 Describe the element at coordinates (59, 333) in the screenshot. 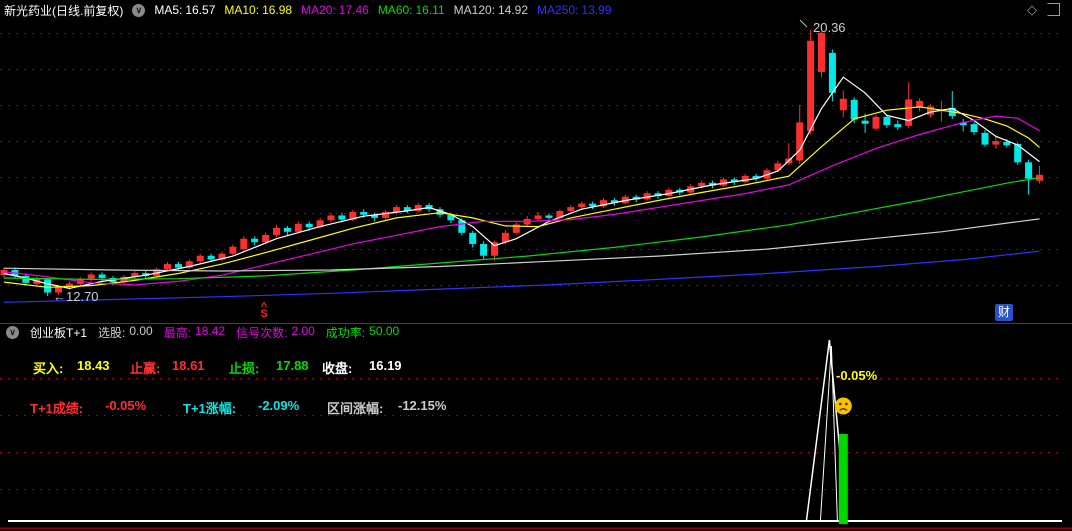

I see `indicator-title: 创业板T+1` at that location.